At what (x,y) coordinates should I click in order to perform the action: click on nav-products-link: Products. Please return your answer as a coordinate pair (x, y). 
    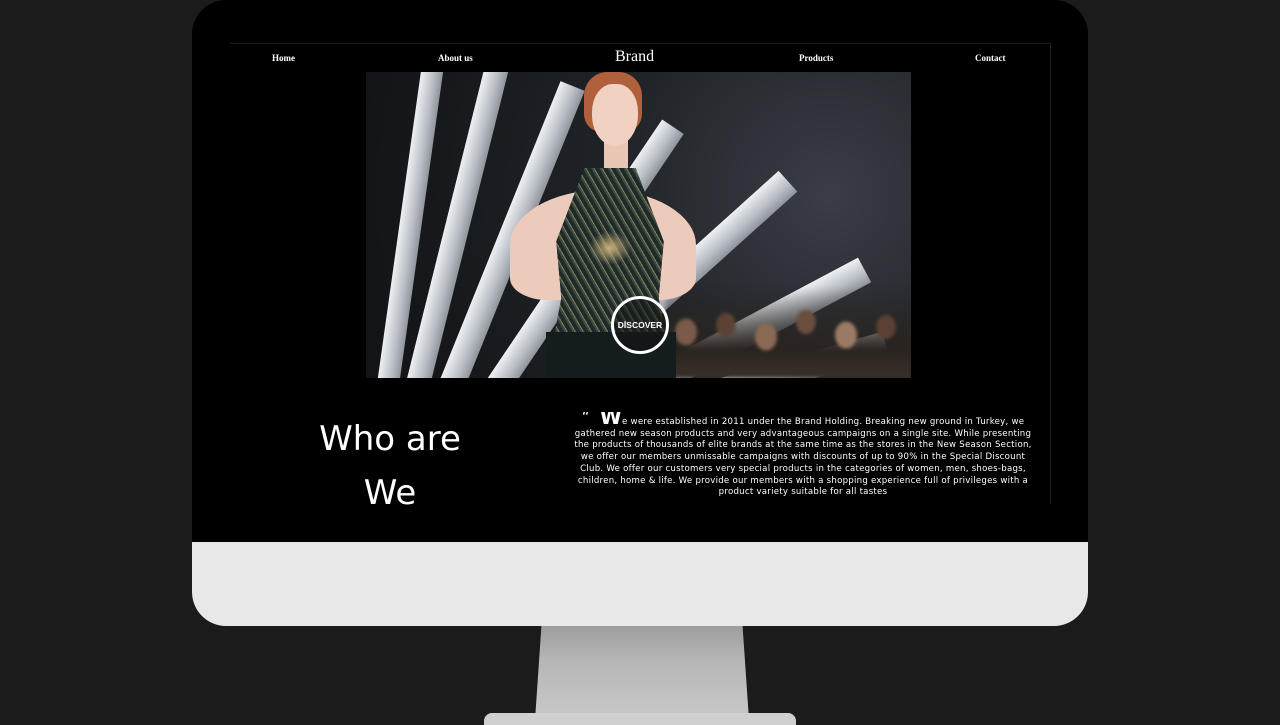
    Looking at the image, I should click on (816, 58).